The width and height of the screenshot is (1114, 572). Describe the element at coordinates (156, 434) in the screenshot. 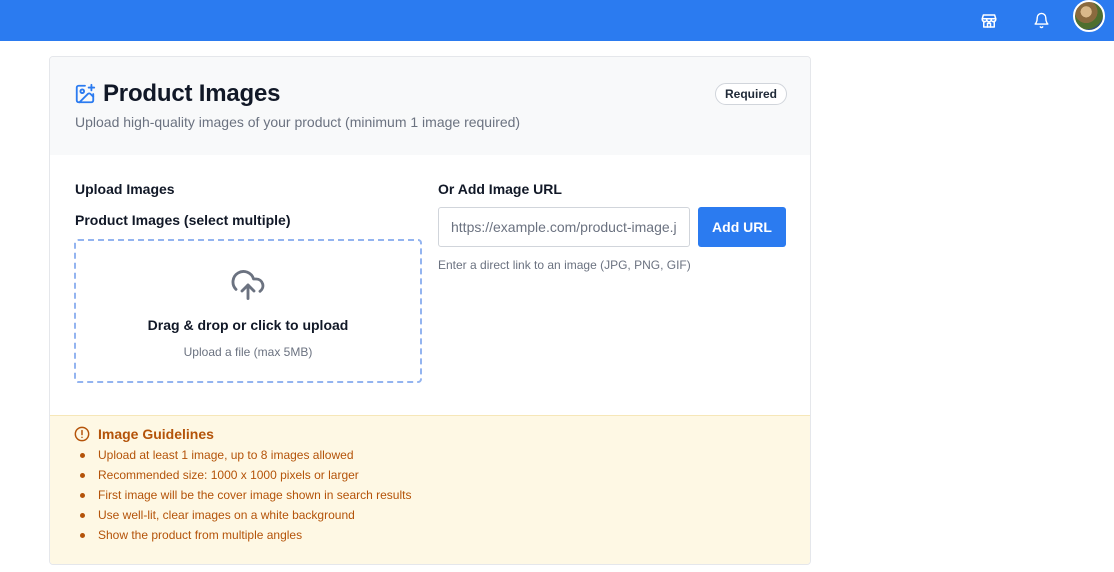

I see `guidelines-title: Image Guidelines` at that location.